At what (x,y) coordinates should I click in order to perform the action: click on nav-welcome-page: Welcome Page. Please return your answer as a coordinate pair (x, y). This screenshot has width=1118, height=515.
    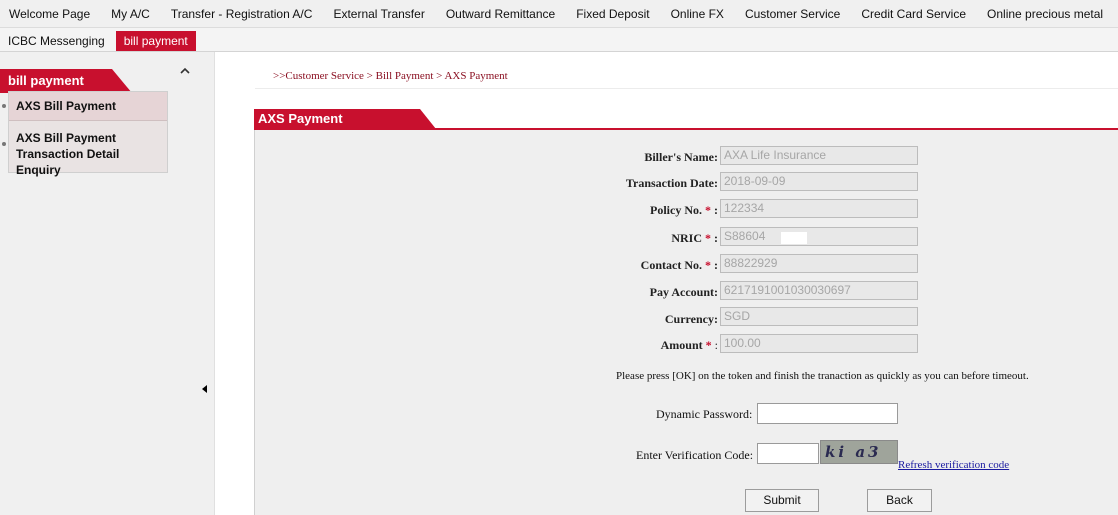
    Looking at the image, I should click on (49, 14).